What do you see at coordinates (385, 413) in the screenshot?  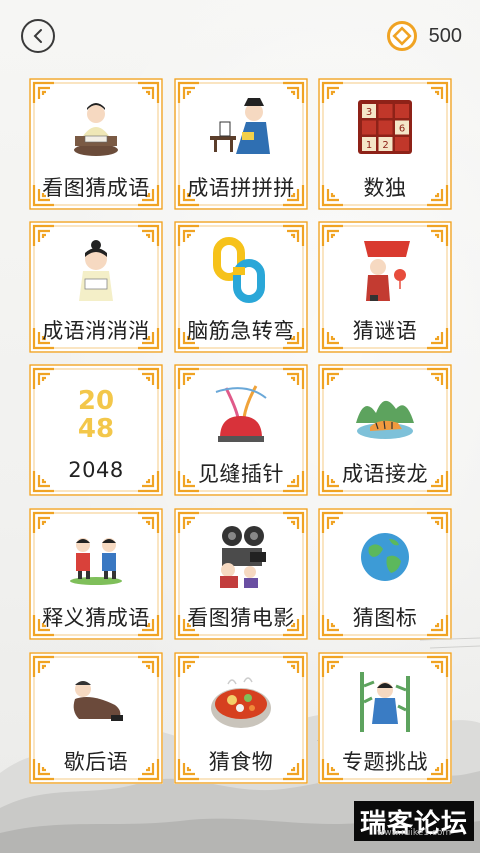 I see `tiger-landscape-icon` at bounding box center [385, 413].